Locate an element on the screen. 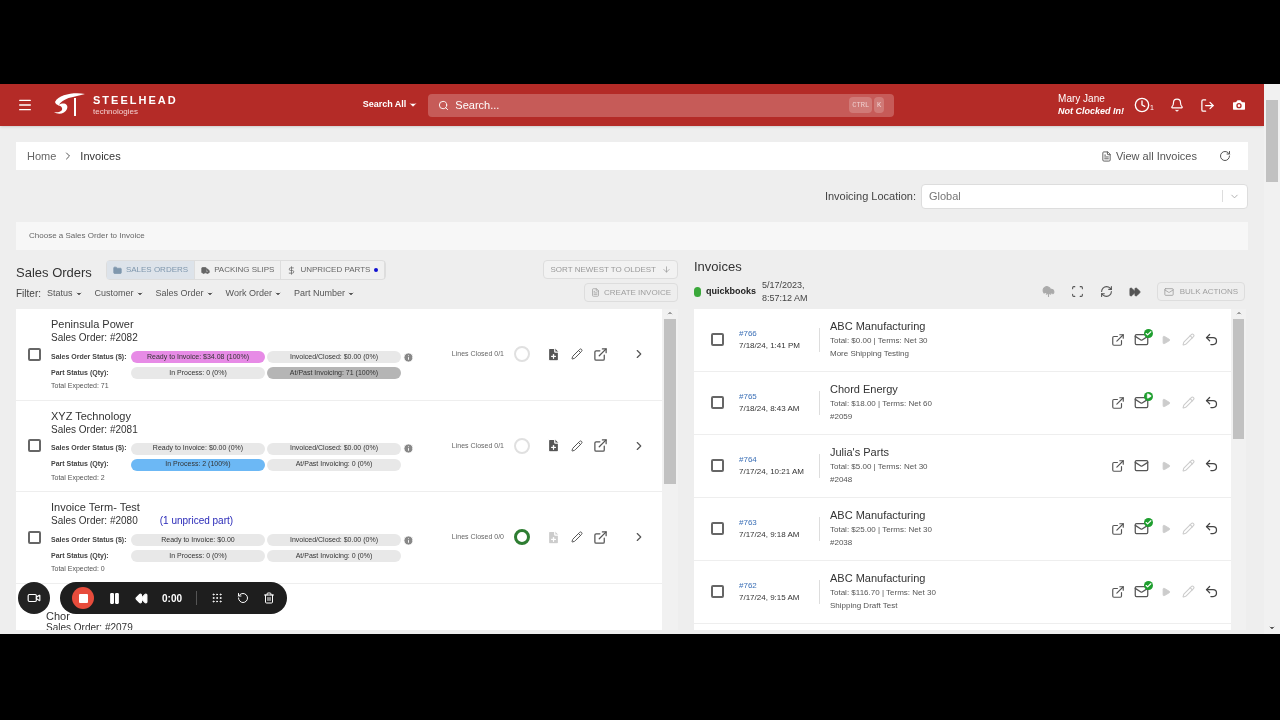 This screenshot has width=1280, height=720. refresh-icon is located at coordinates (1225, 156).